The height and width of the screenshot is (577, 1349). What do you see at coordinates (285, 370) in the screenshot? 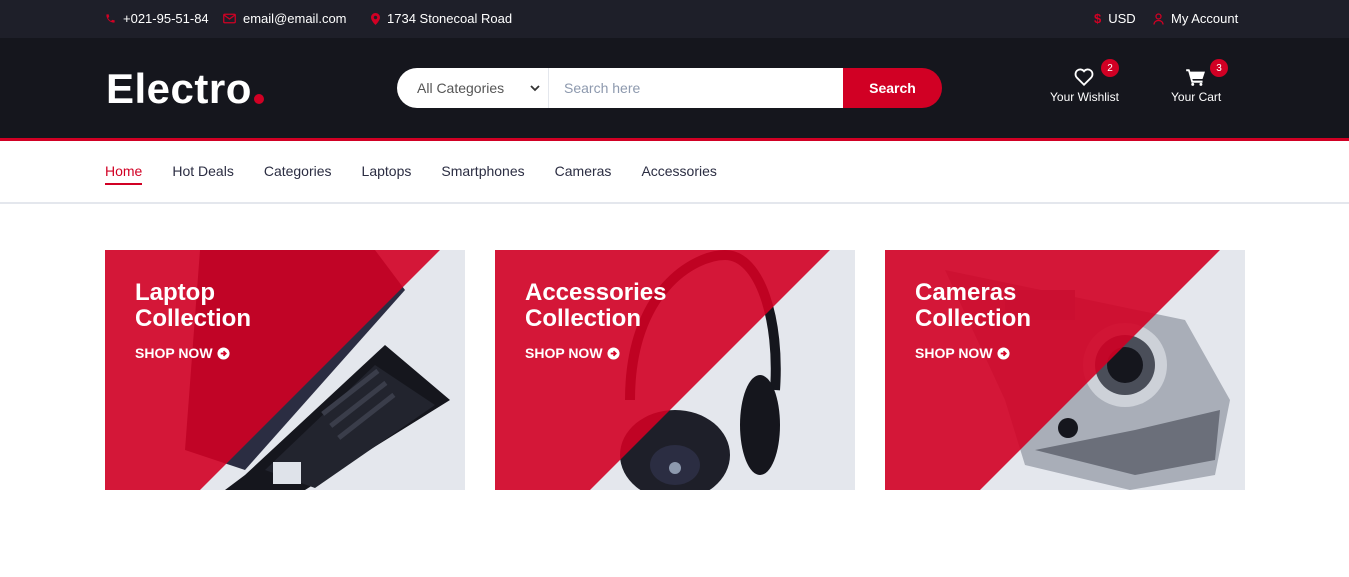
I see `laptop-collection-card: Laptop Collection SHOP NOW` at bounding box center [285, 370].